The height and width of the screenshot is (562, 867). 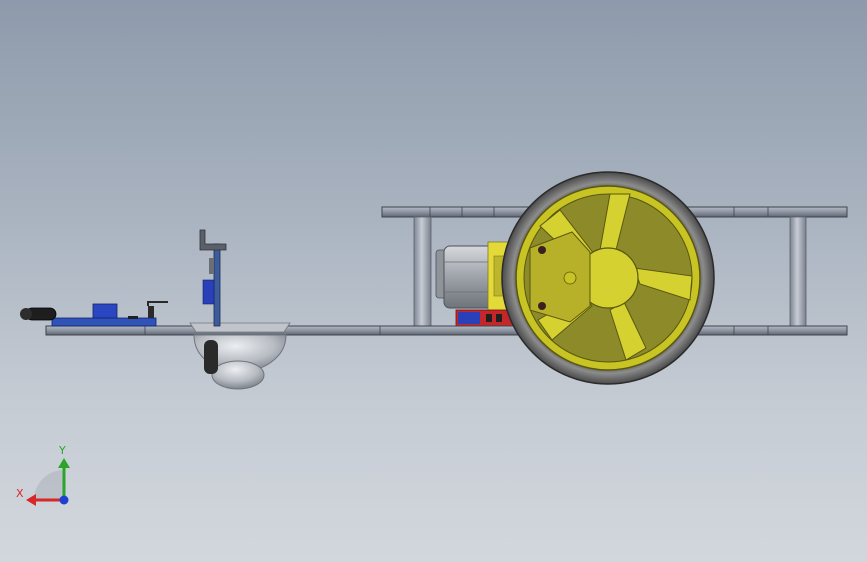 What do you see at coordinates (109, 314) in the screenshot?
I see `front-sensor-board` at bounding box center [109, 314].